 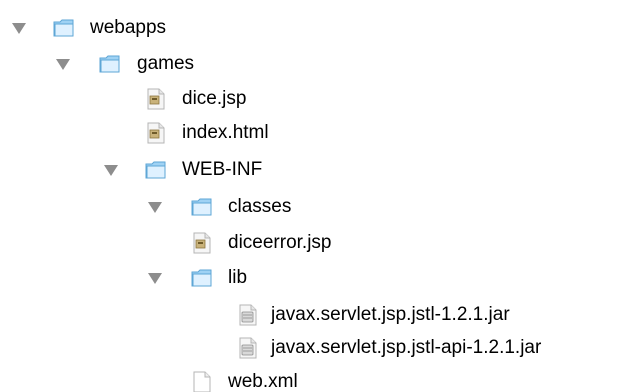 What do you see at coordinates (321, 170) in the screenshot?
I see `tree-row-web-inf: WEB-INF` at bounding box center [321, 170].